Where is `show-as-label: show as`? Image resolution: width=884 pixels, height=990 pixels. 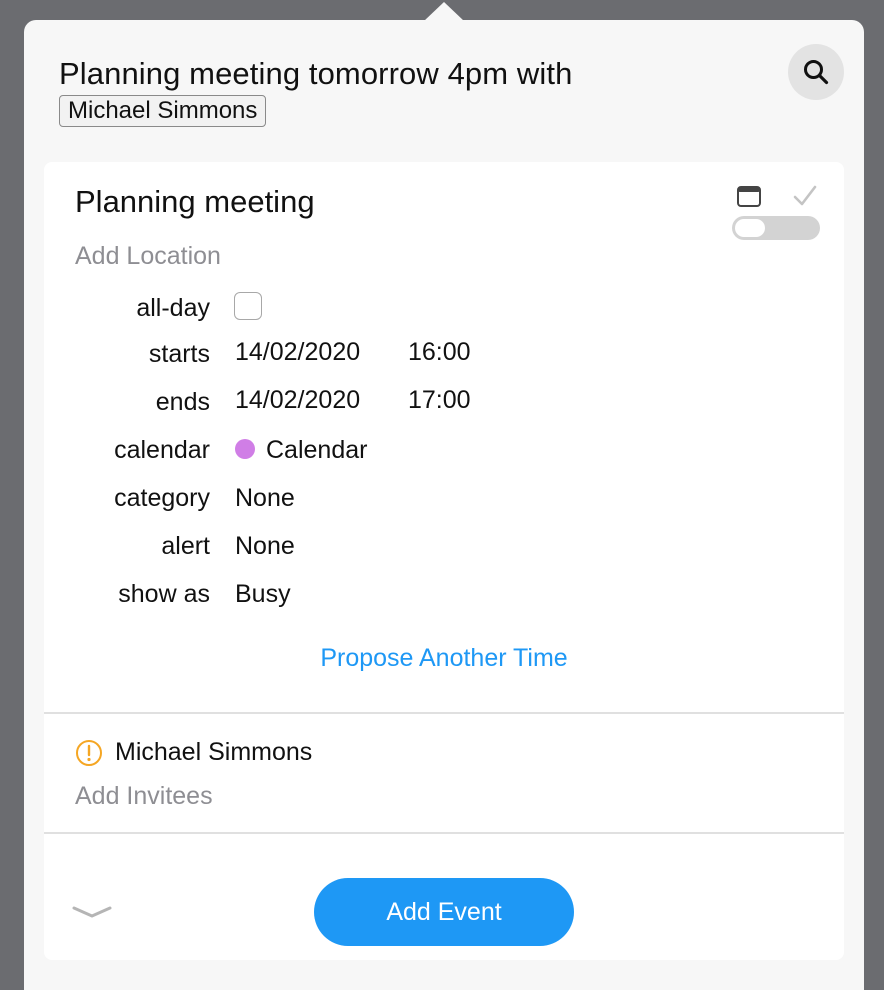 show-as-label: show as is located at coordinates (164, 594).